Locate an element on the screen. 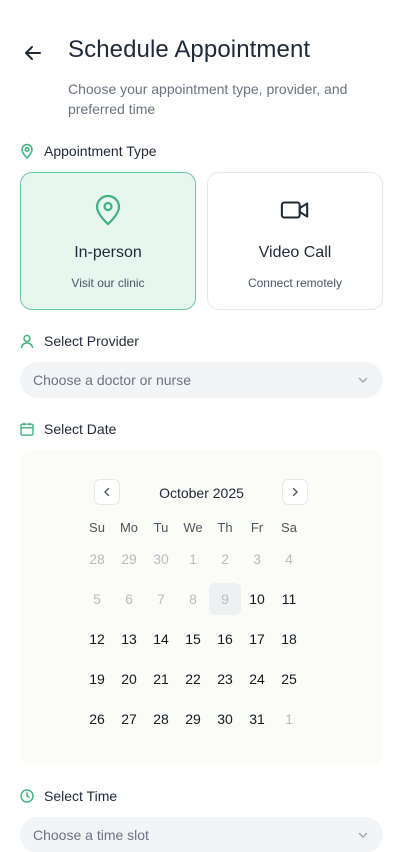 Image resolution: width=402 pixels, height=852 pixels. calendar-day: 13 is located at coordinates (129, 639).